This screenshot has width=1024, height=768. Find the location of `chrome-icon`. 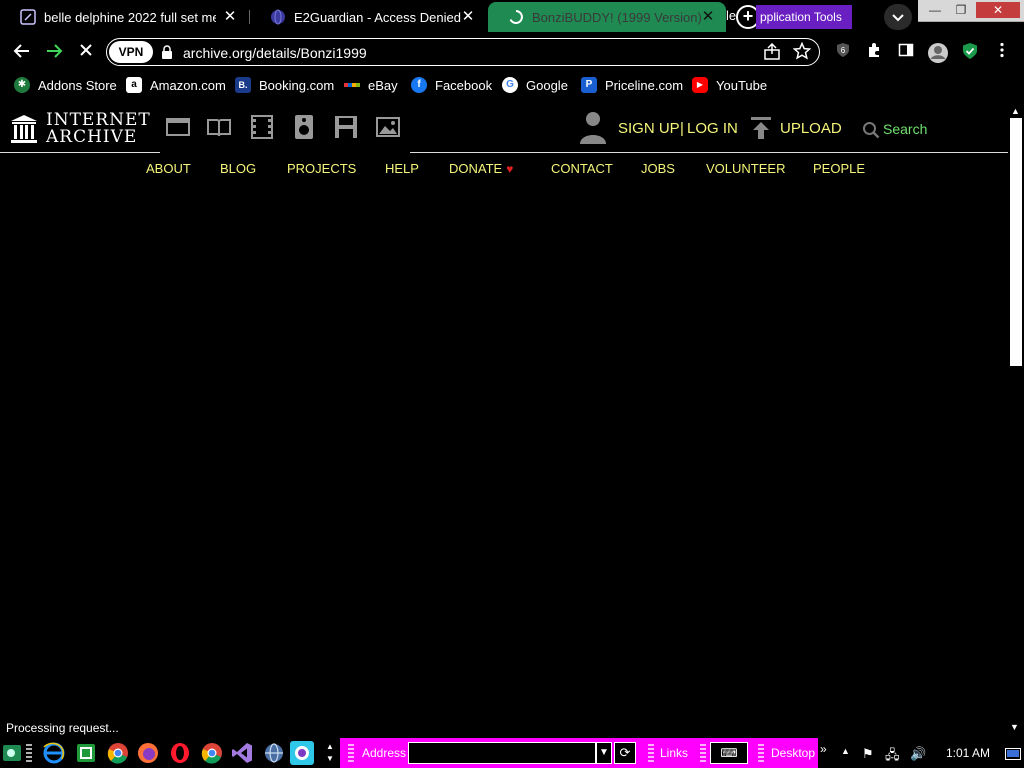

chrome-icon is located at coordinates (118, 753).